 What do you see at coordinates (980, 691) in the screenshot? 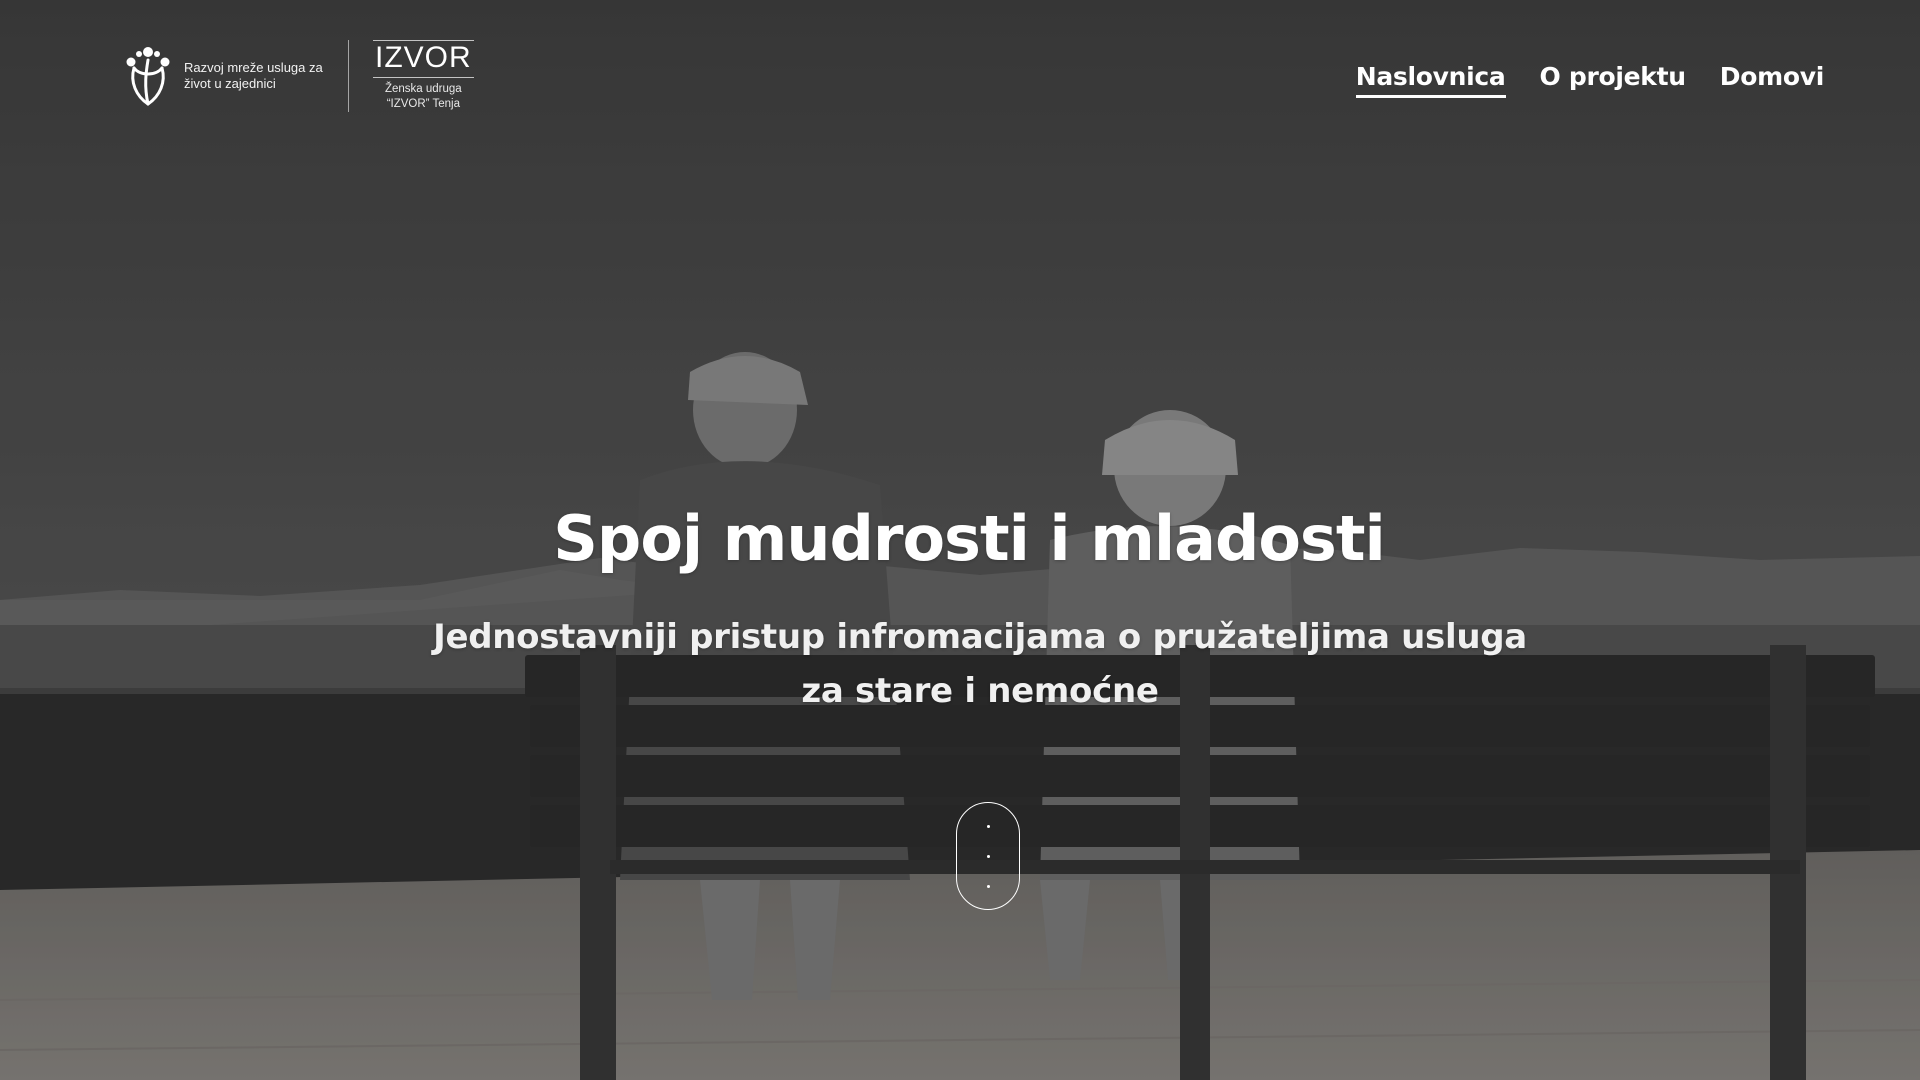
I see `hero-subtitle-line2: za stare i nemoćne` at bounding box center [980, 691].